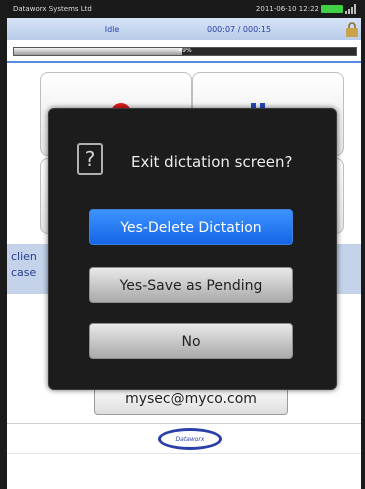 The width and height of the screenshot is (365, 489). I want to click on carrier-label: Dataworx Systems Ltd, so click(52, 9).